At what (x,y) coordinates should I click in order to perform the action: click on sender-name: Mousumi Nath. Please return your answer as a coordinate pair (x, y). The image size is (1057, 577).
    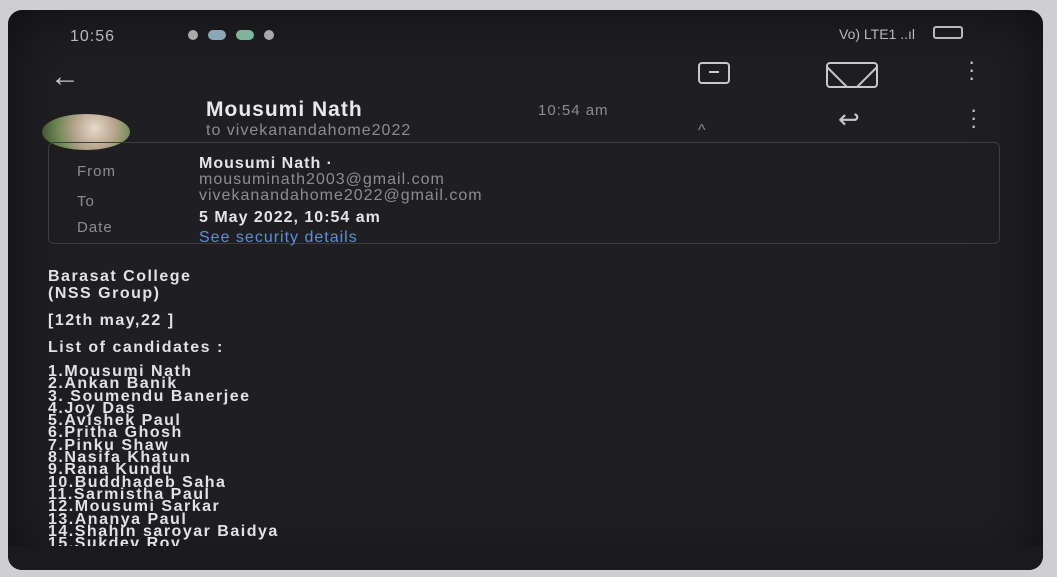
    Looking at the image, I should click on (284, 109).